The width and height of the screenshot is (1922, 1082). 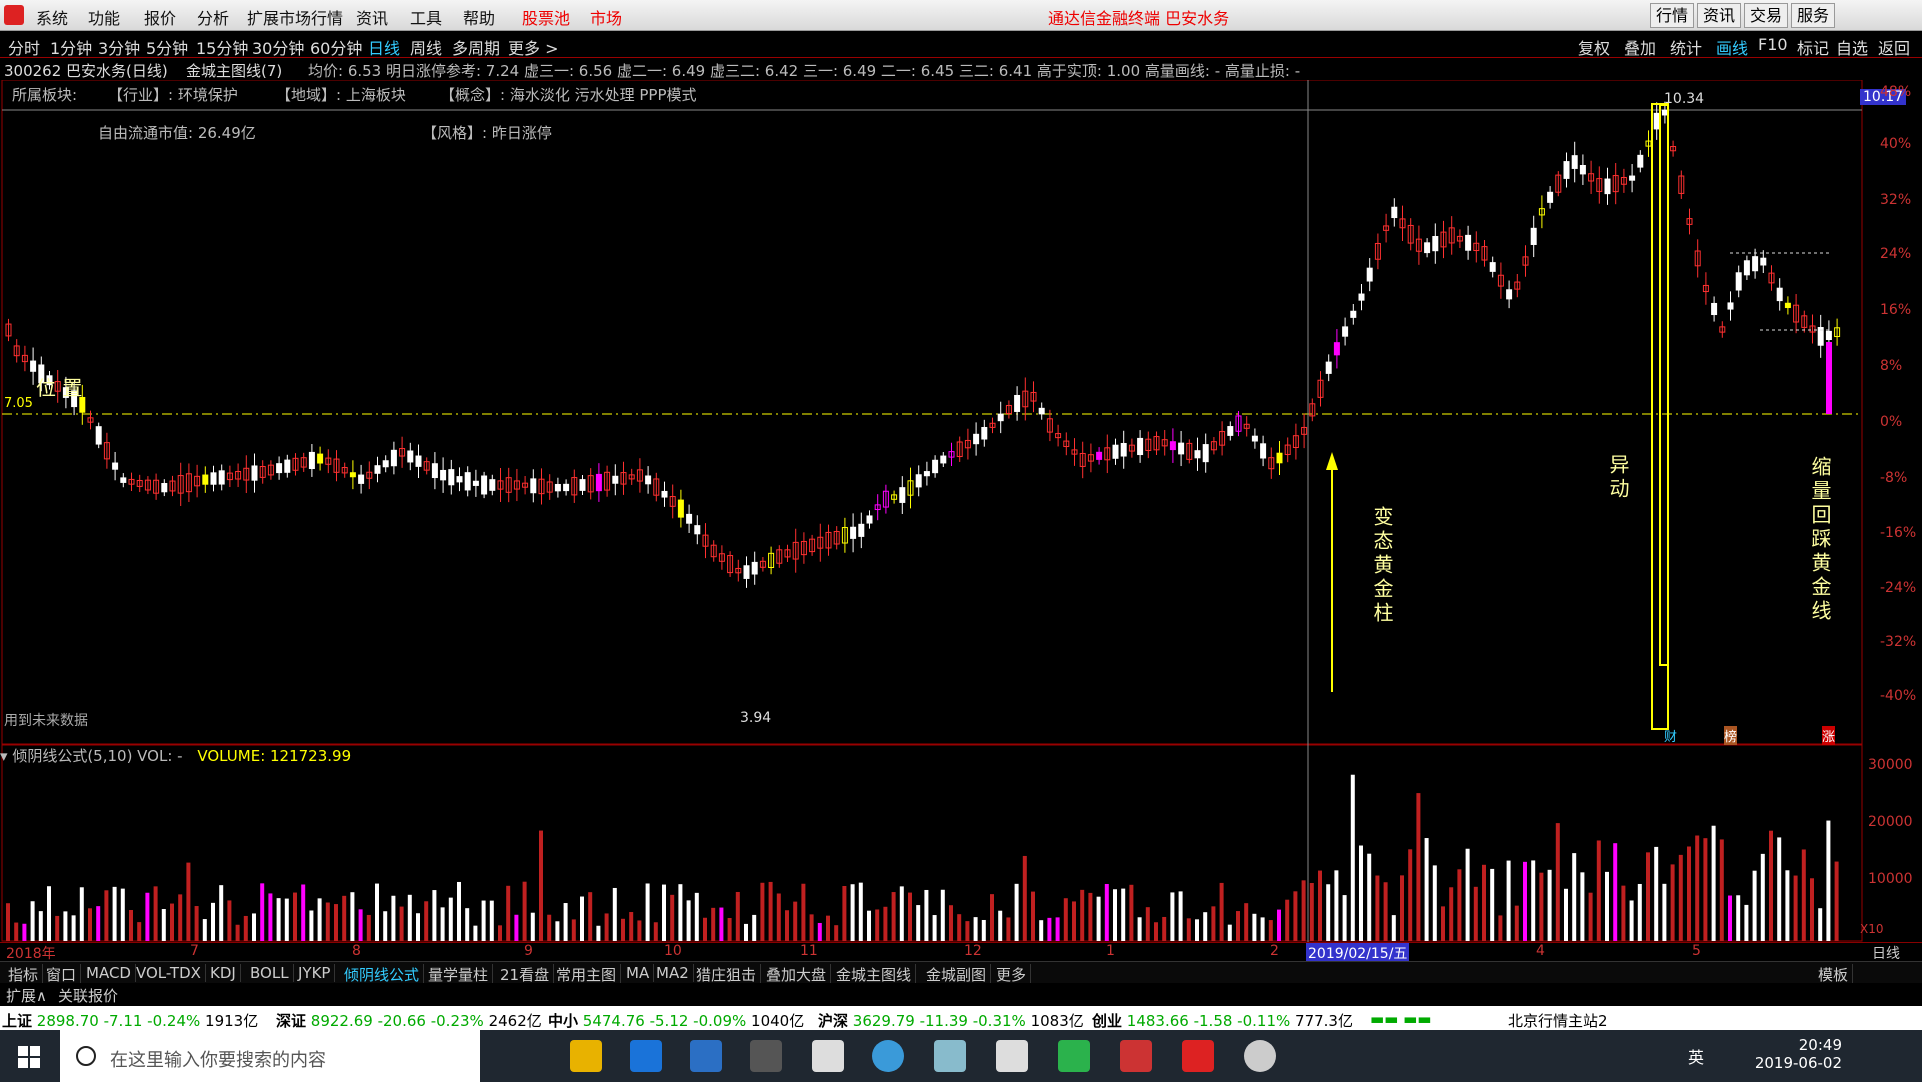 I want to click on index-zx: 中小 5474.76 -5.12 -0.09% 1040亿, so click(x=676, y=1020).